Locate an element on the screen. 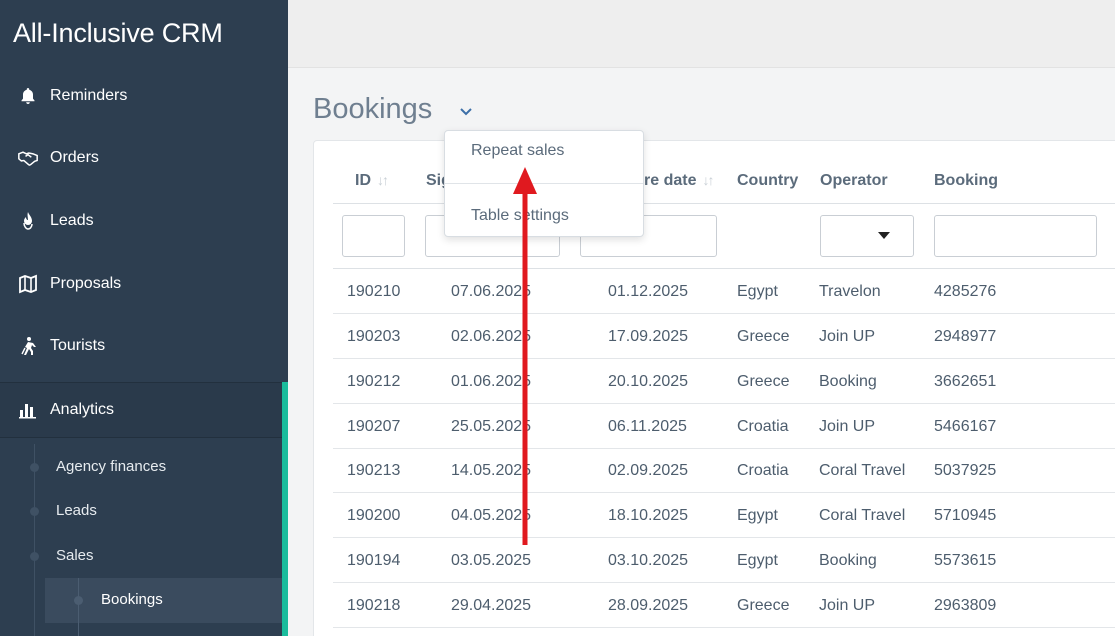 The height and width of the screenshot is (636, 1115). map-icon is located at coordinates (28, 284).